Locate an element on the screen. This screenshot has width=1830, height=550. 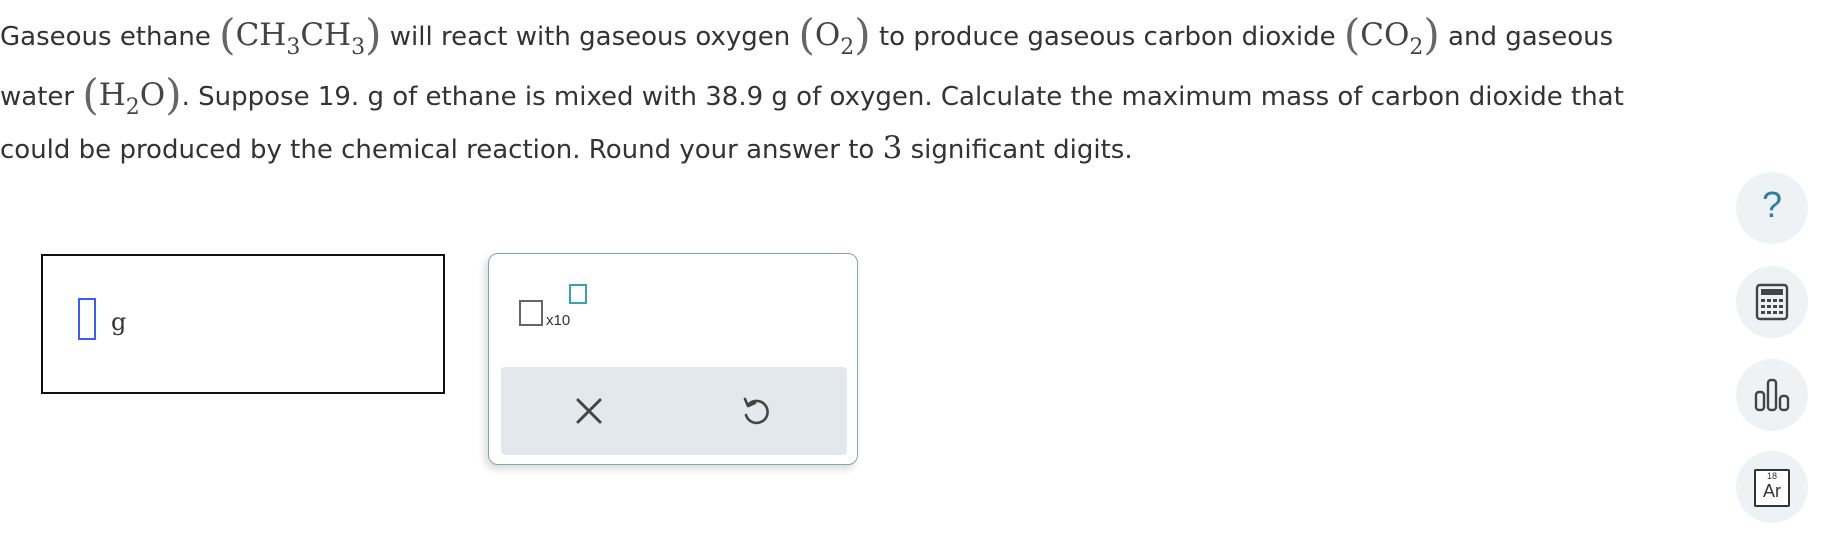
atomic-number: 18 is located at coordinates (1771, 476).